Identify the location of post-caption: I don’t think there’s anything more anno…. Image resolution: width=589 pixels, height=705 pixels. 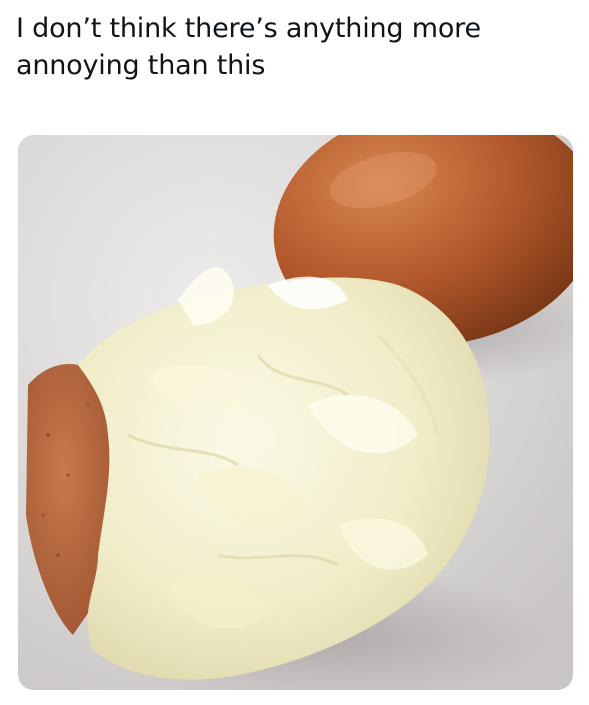
(248, 47).